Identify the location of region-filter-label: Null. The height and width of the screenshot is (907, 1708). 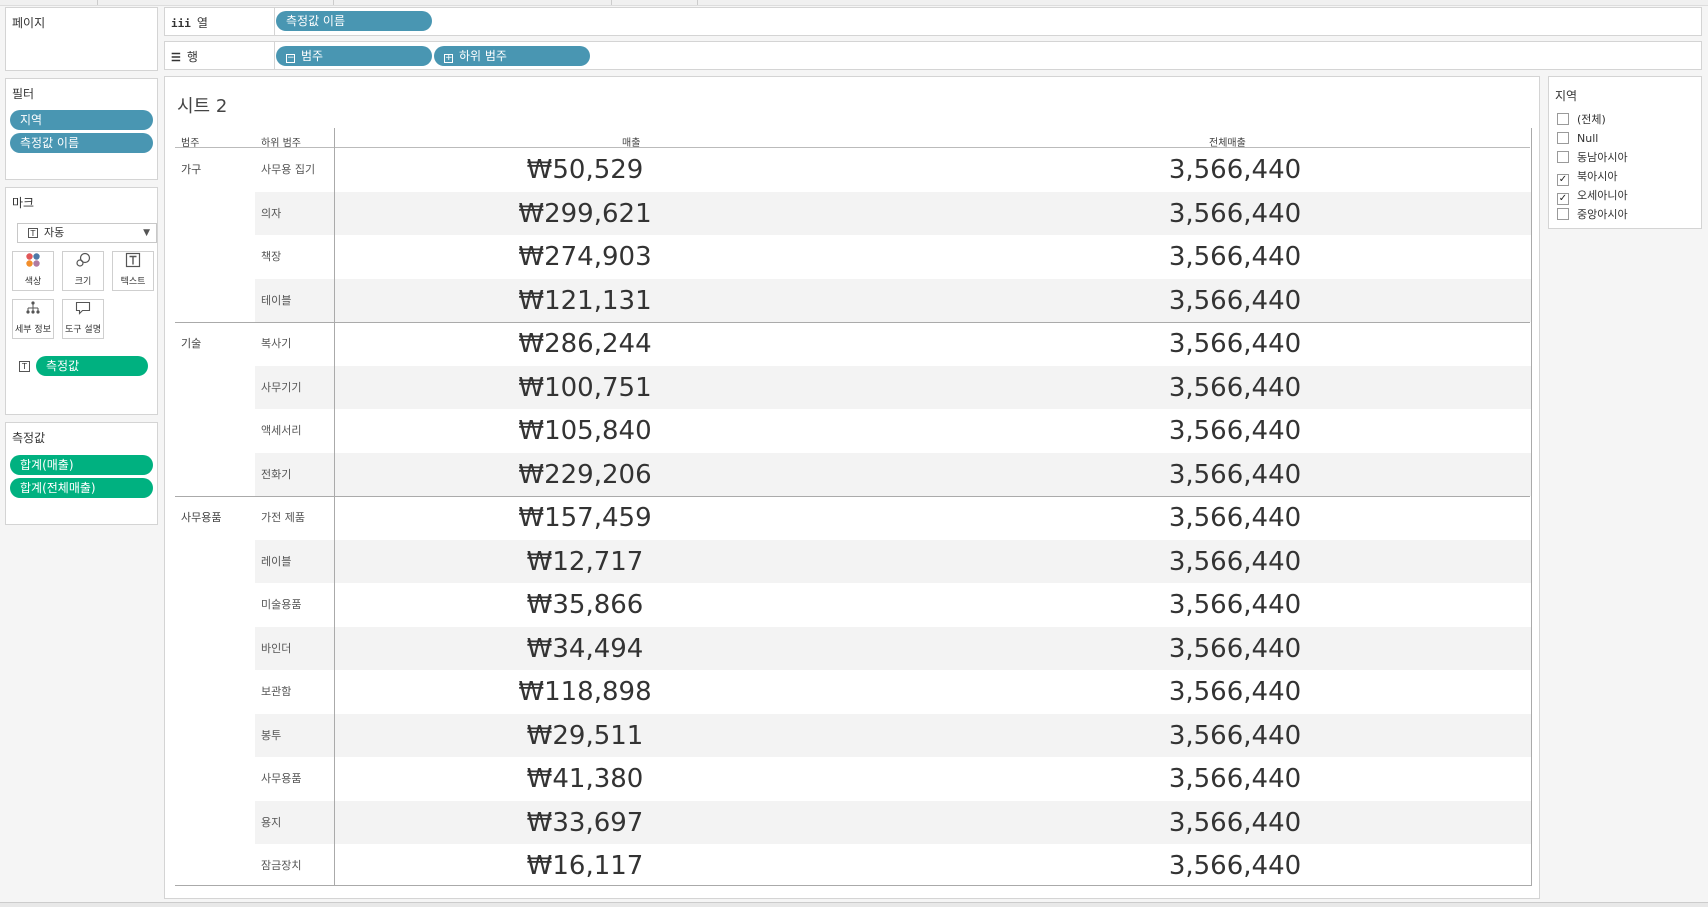
(1588, 138).